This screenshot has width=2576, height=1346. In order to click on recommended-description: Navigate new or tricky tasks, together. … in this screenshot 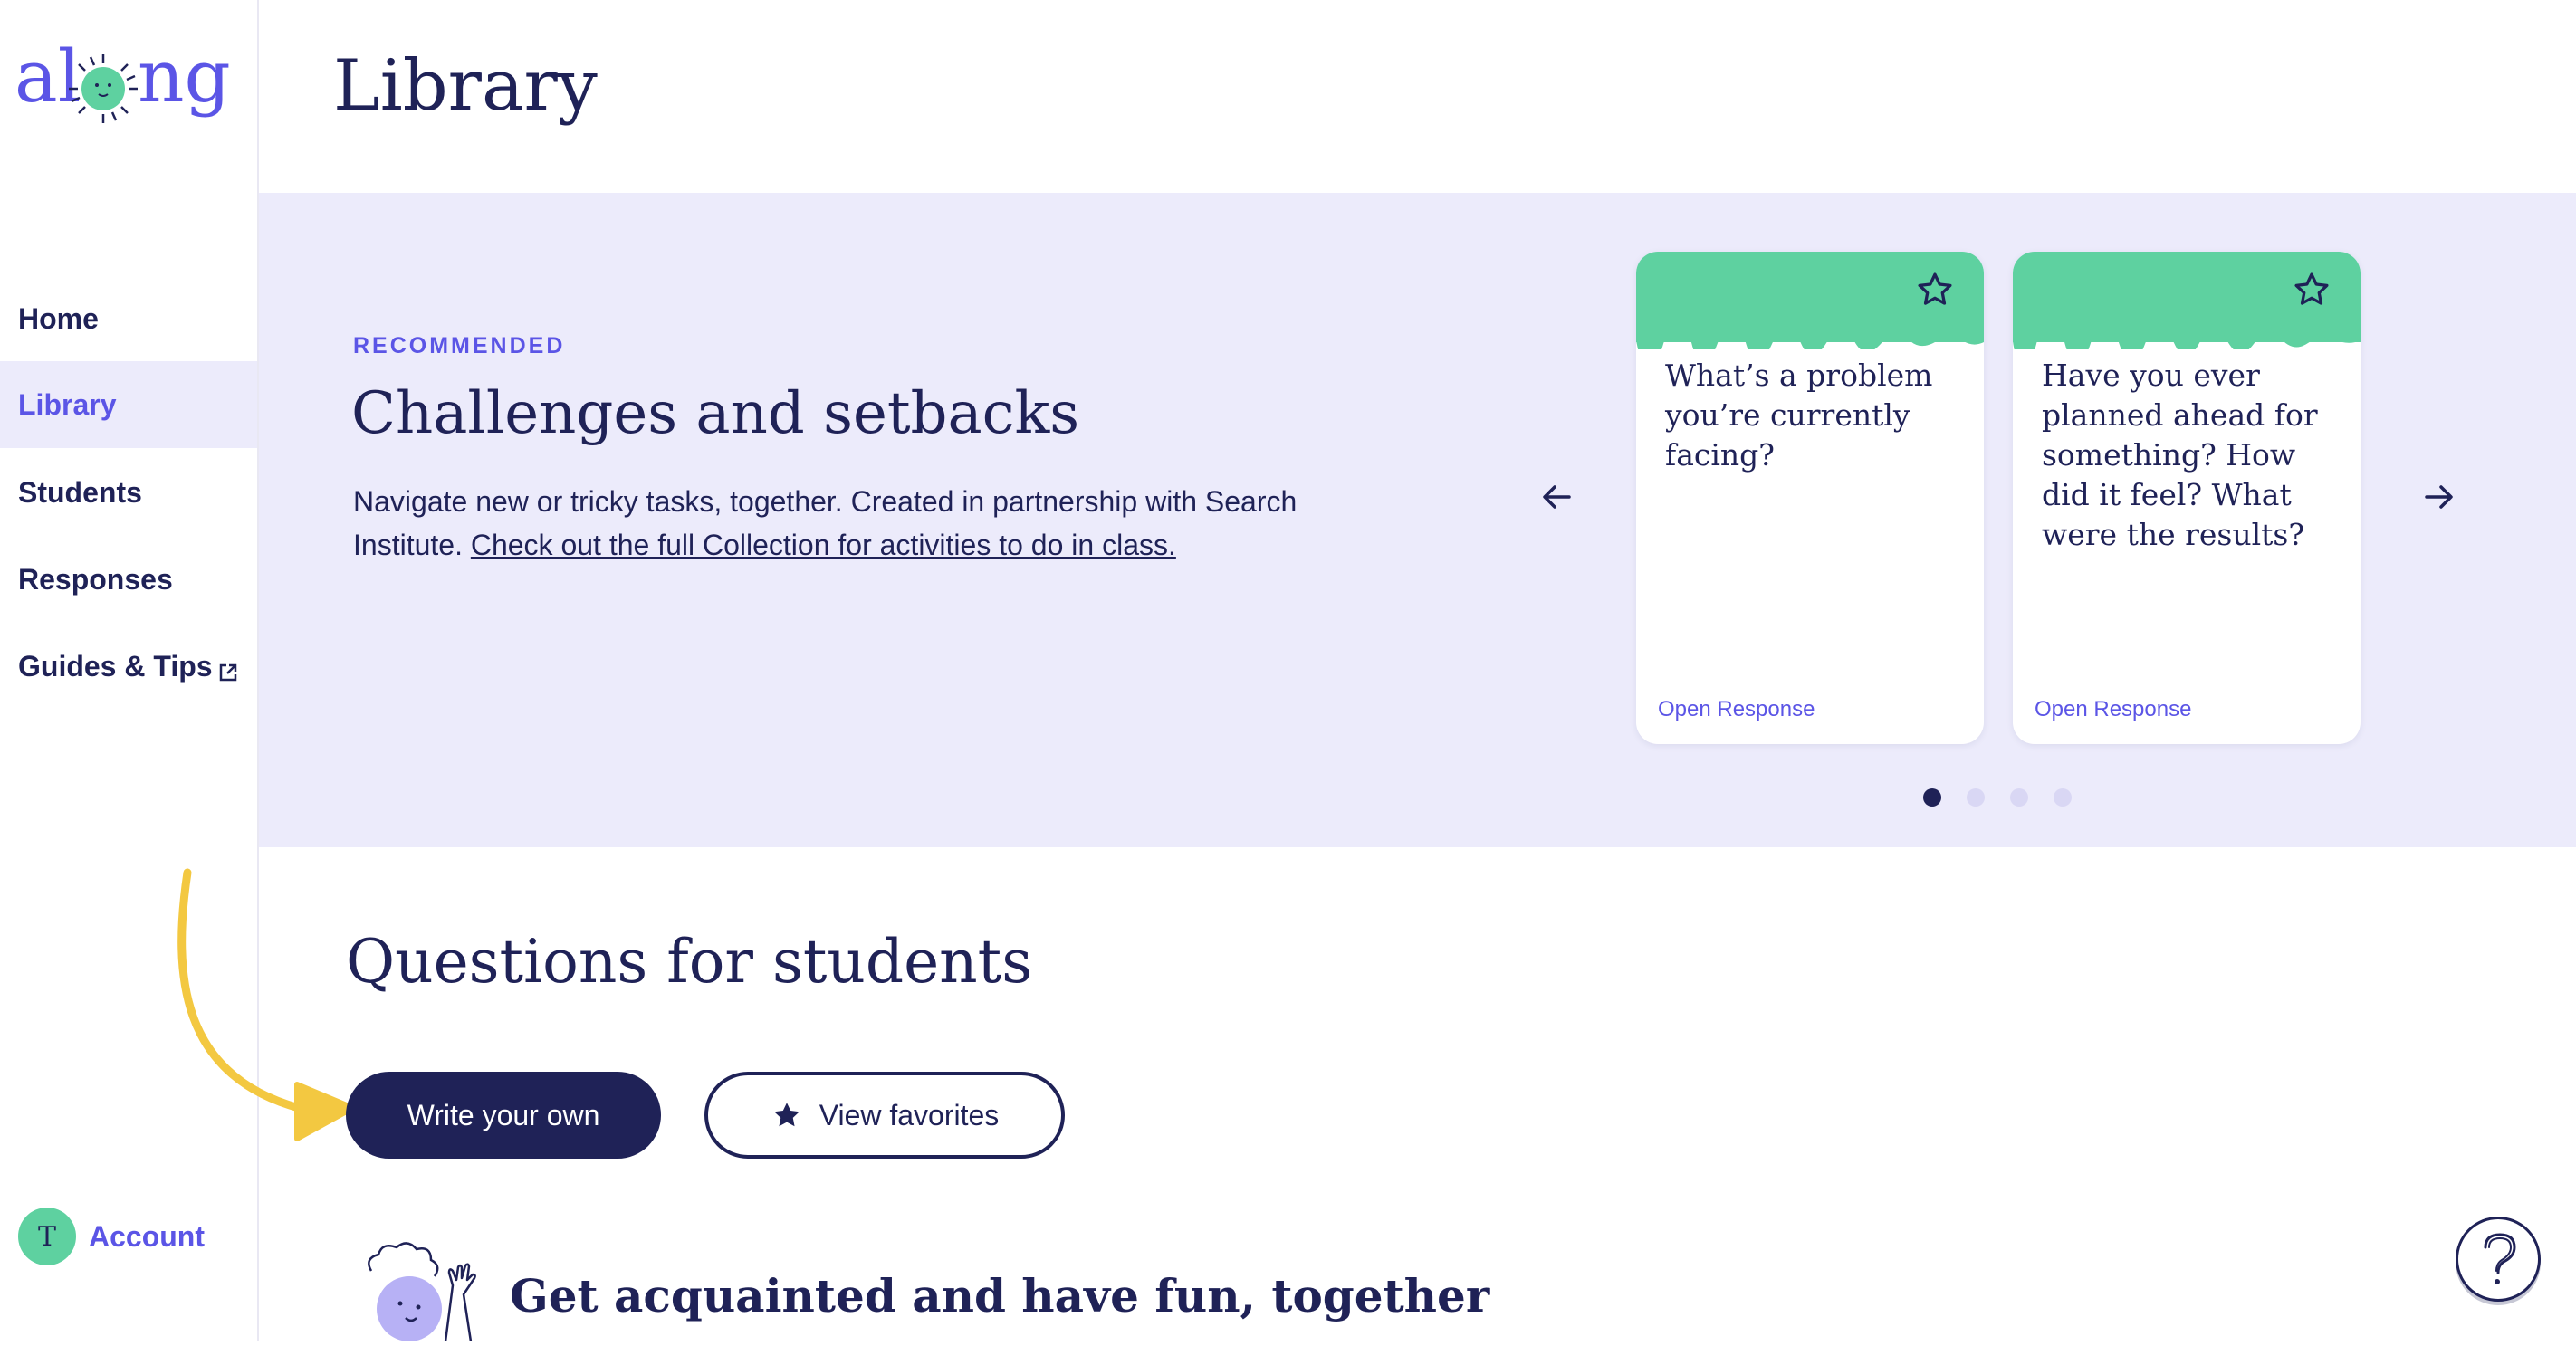, I will do `click(882, 523)`.